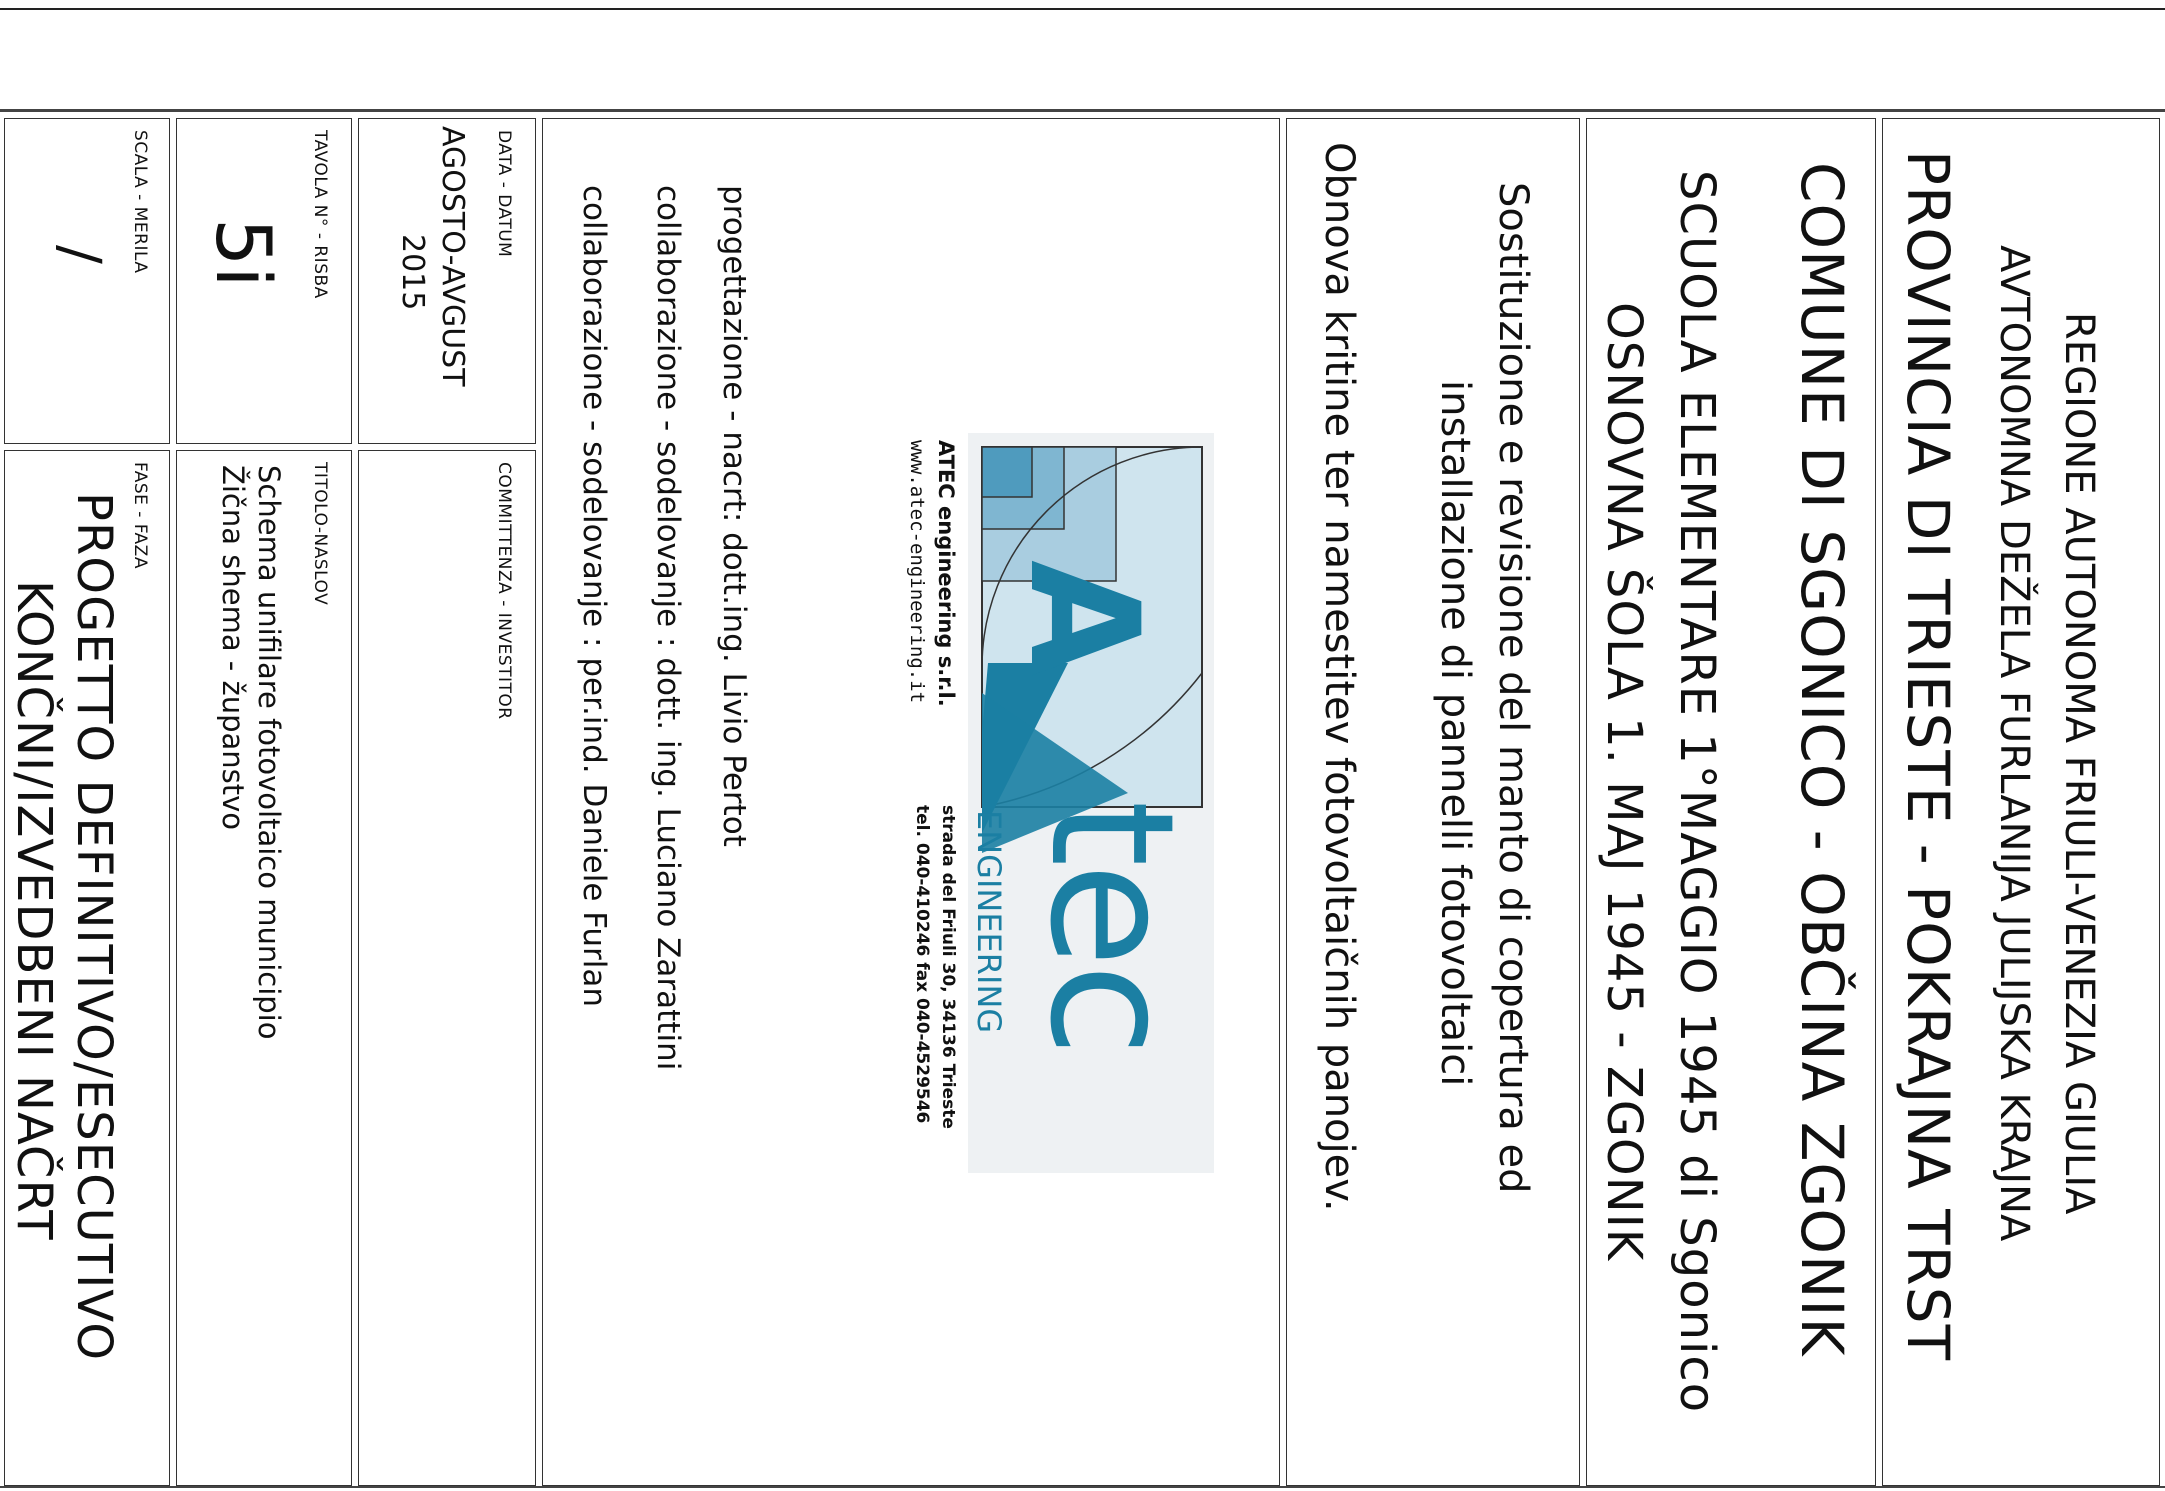 The width and height of the screenshot is (2165, 1491). What do you see at coordinates (1082, 1487) in the screenshot?
I see `frame-bottom-rule` at bounding box center [1082, 1487].